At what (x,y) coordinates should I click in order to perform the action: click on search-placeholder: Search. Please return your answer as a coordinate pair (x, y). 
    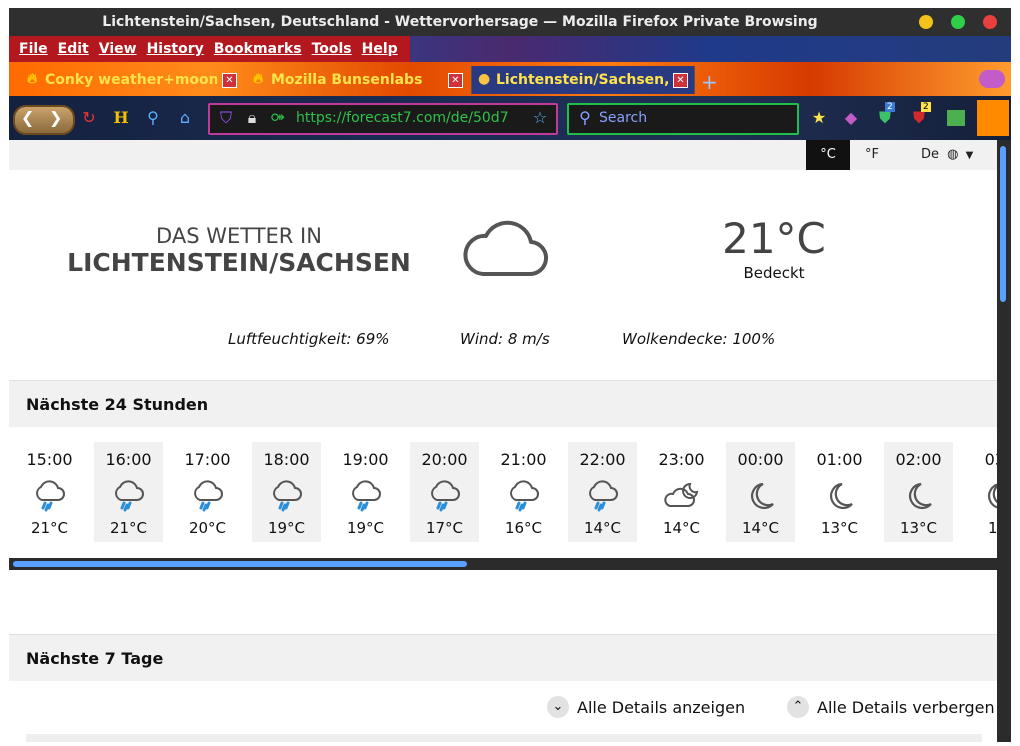
    Looking at the image, I should click on (623, 118).